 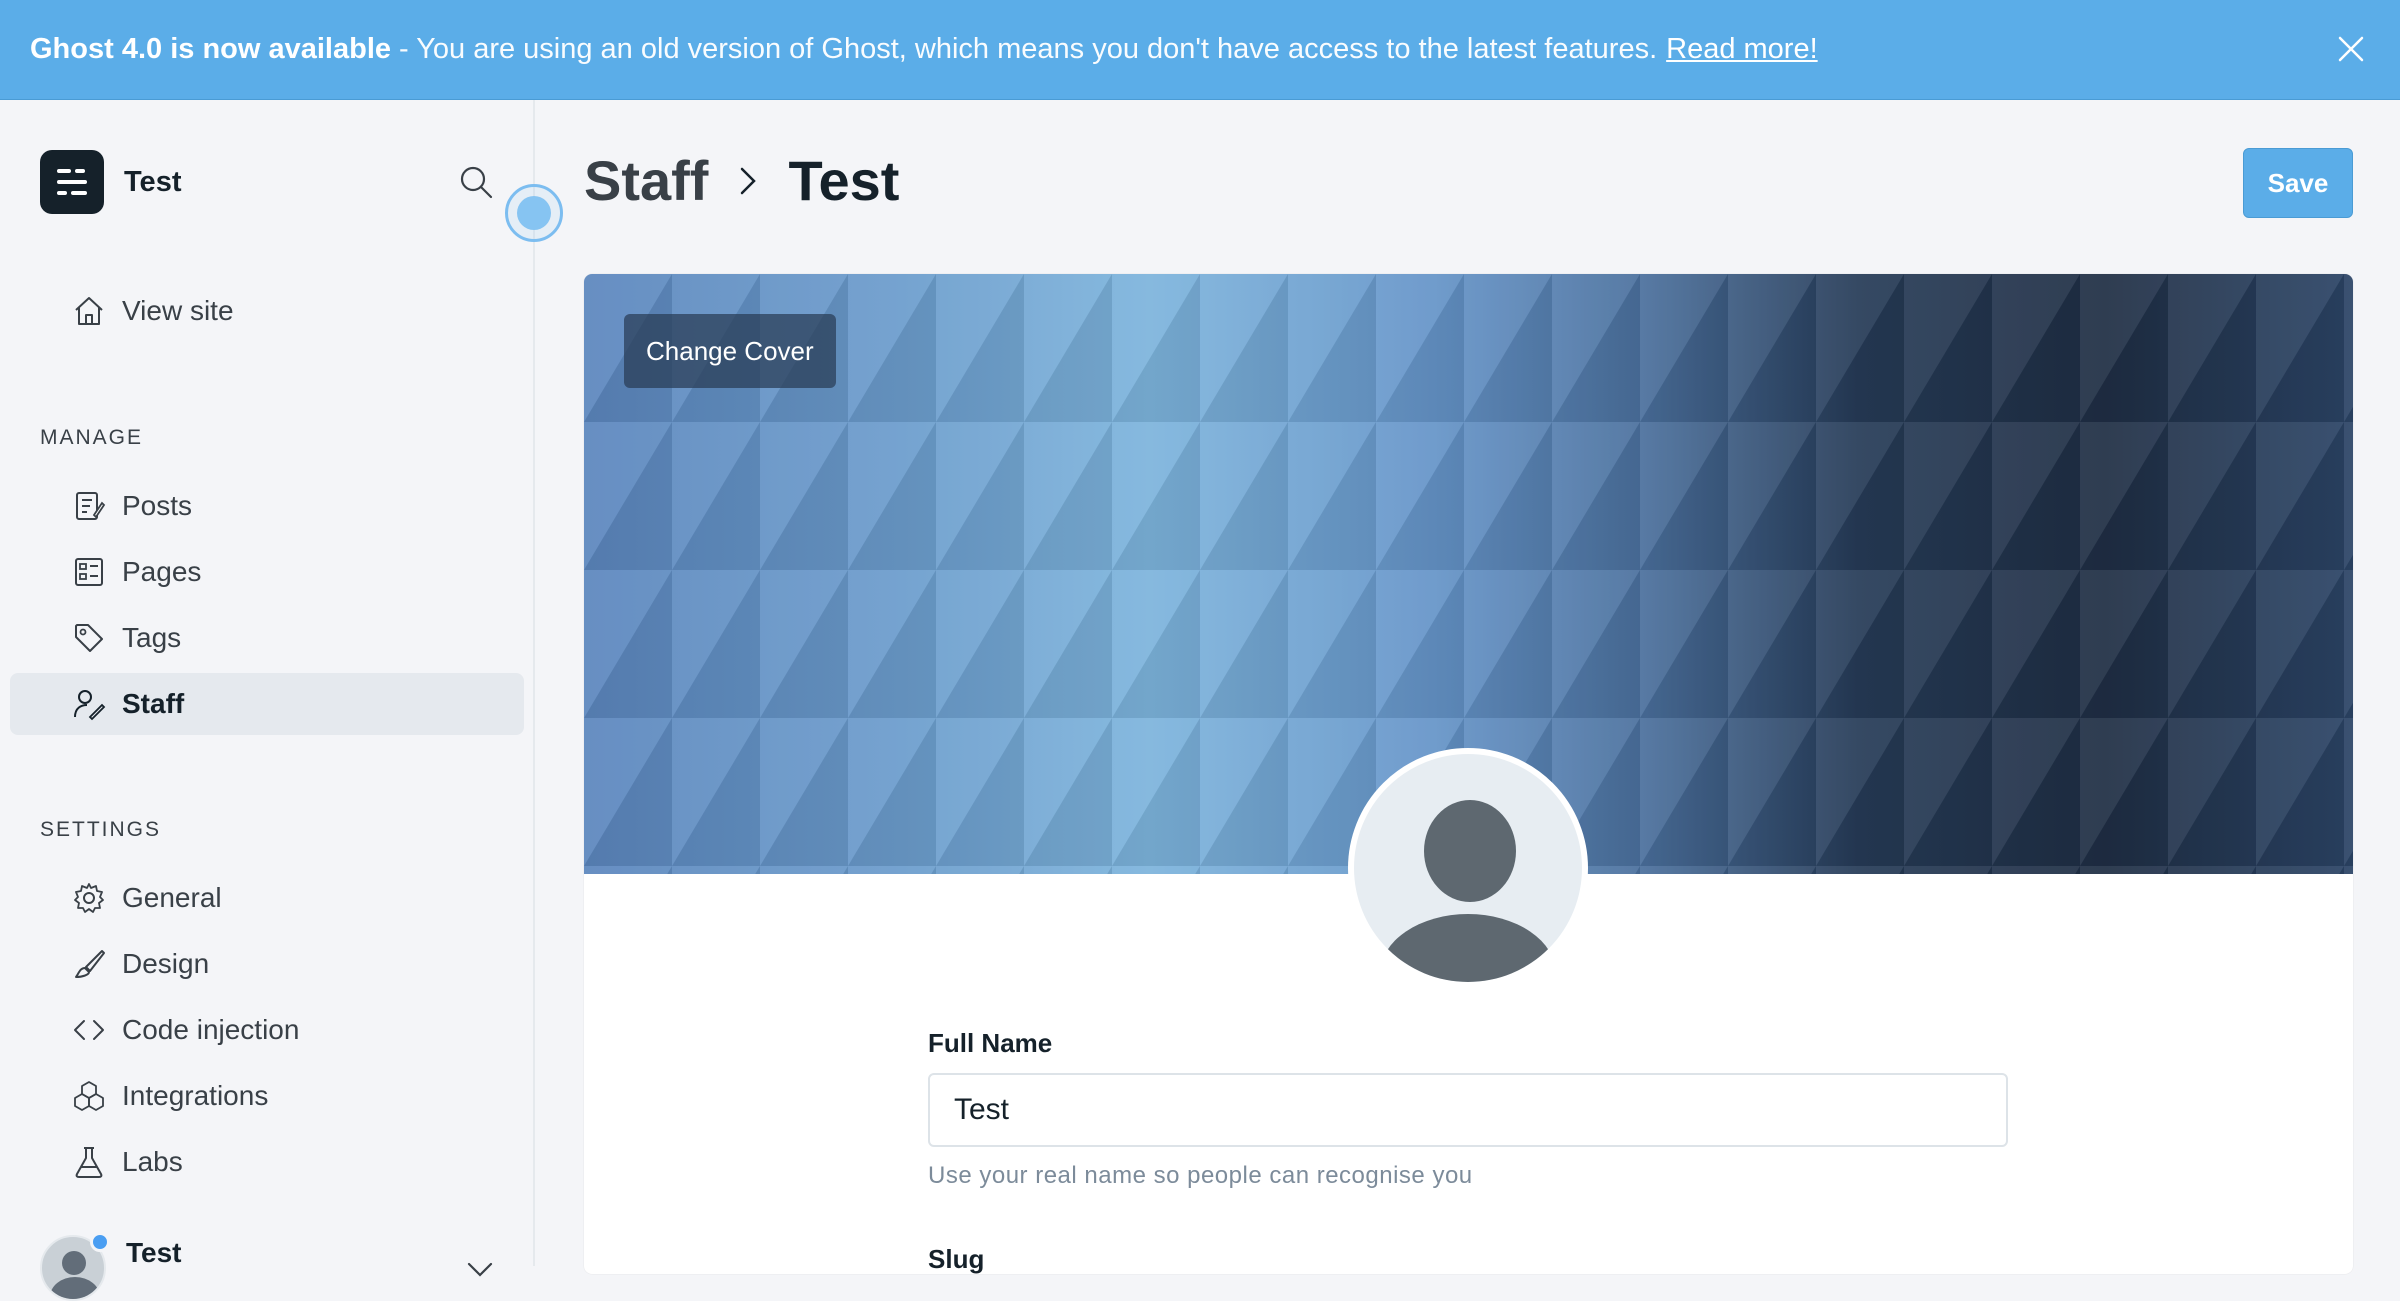 I want to click on integrations-icon, so click(x=89, y=1096).